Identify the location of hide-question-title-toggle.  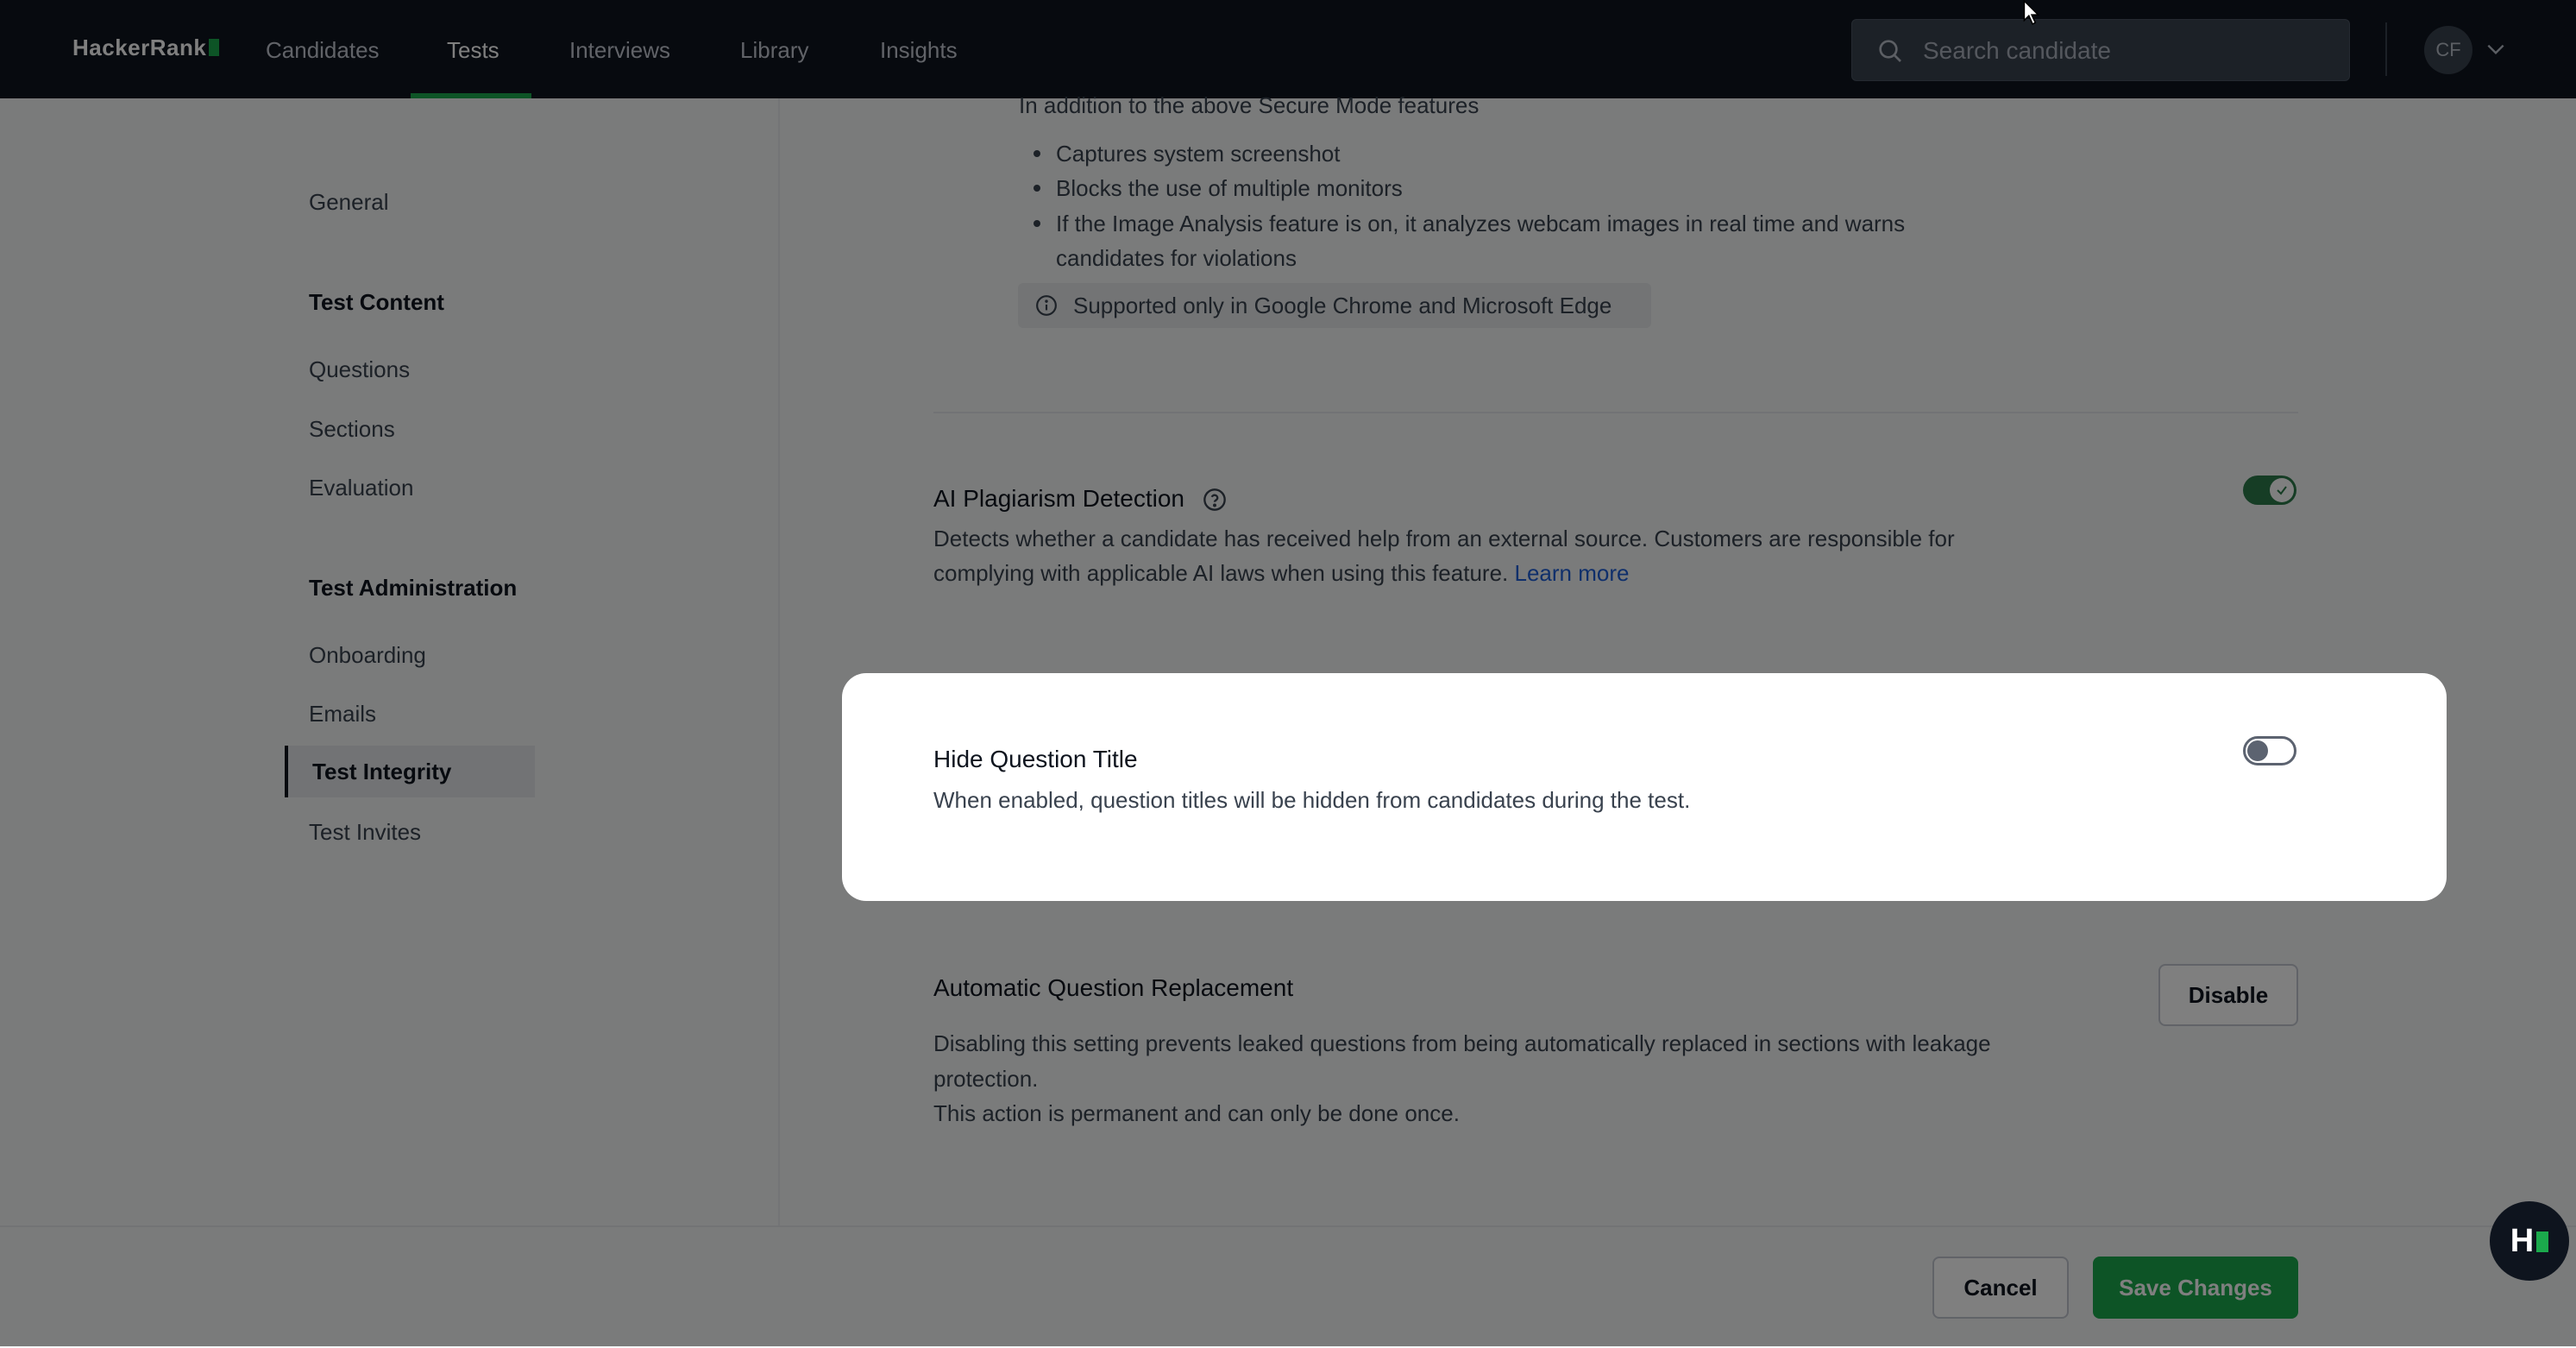
(2269, 751).